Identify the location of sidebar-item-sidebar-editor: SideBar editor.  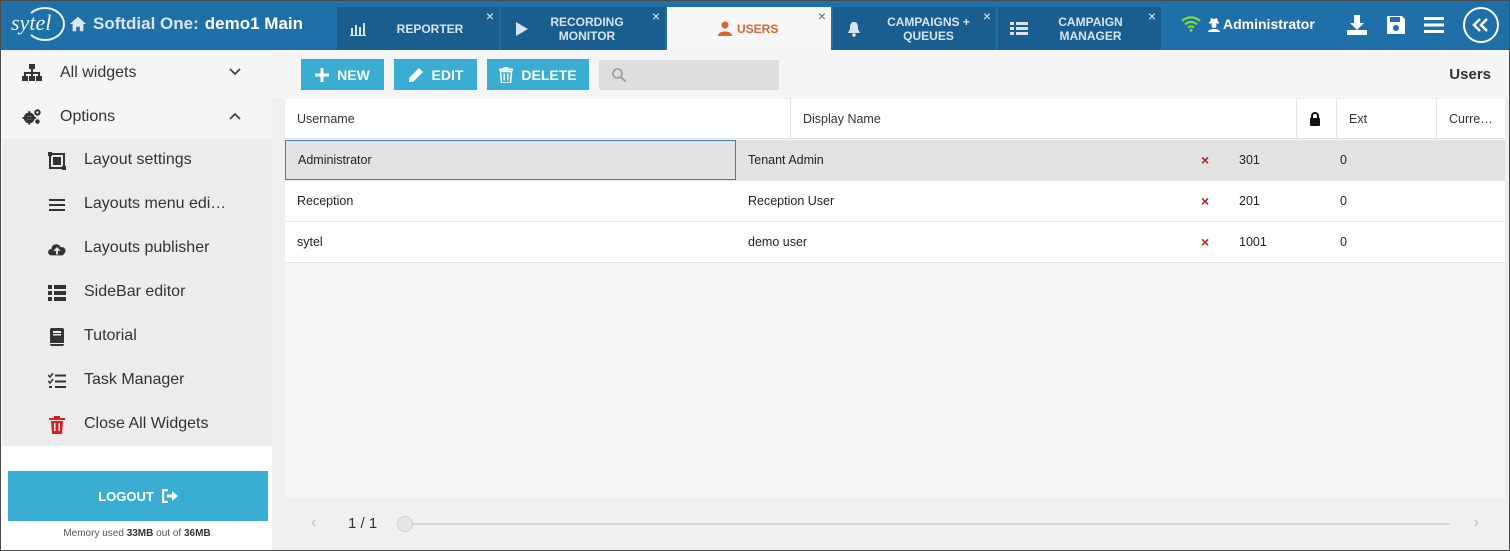
(137, 293).